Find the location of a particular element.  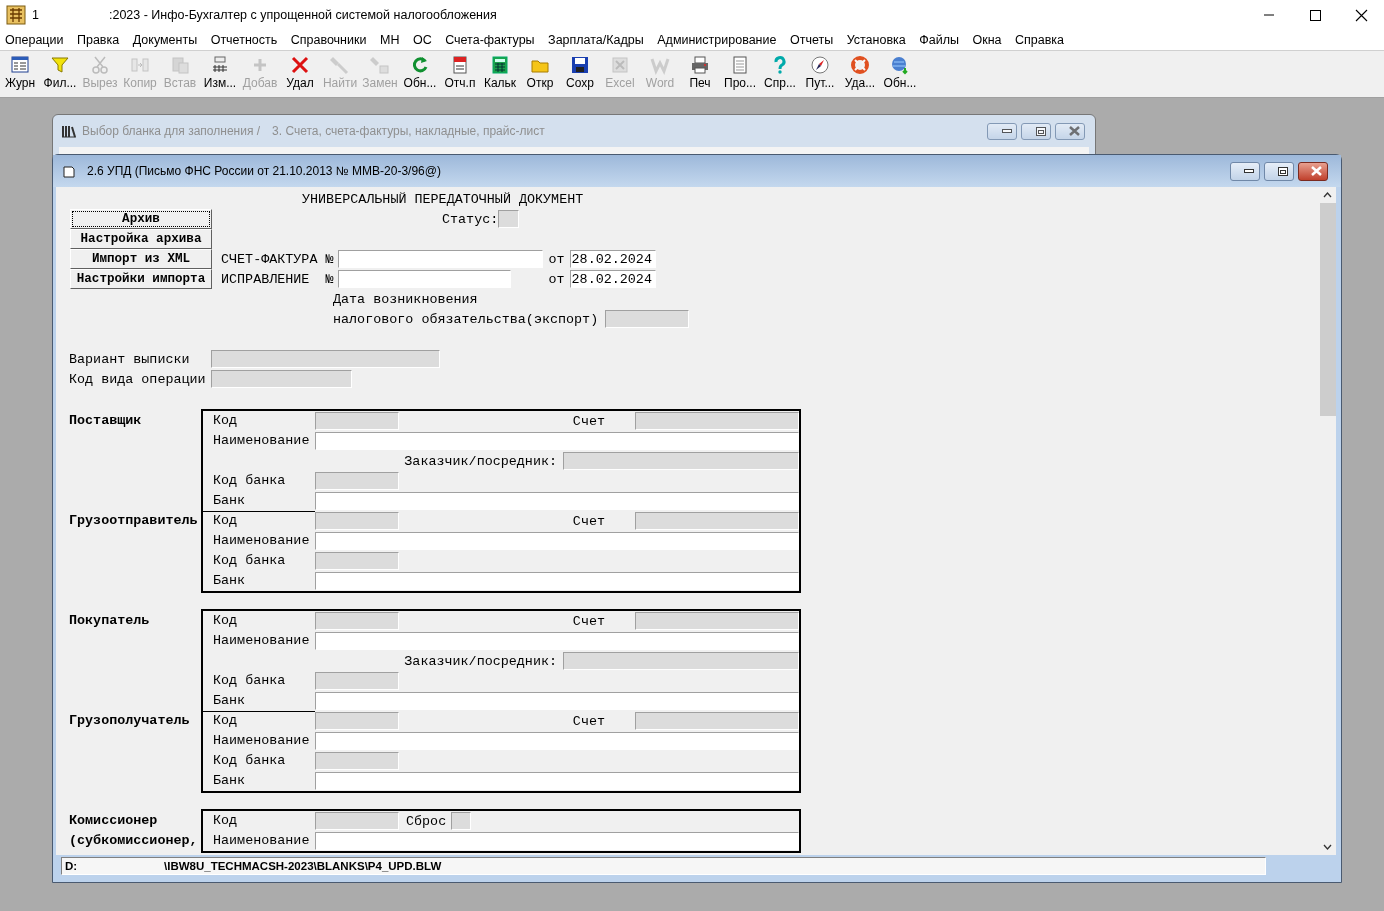

menu-item: Операции is located at coordinates (34, 40).